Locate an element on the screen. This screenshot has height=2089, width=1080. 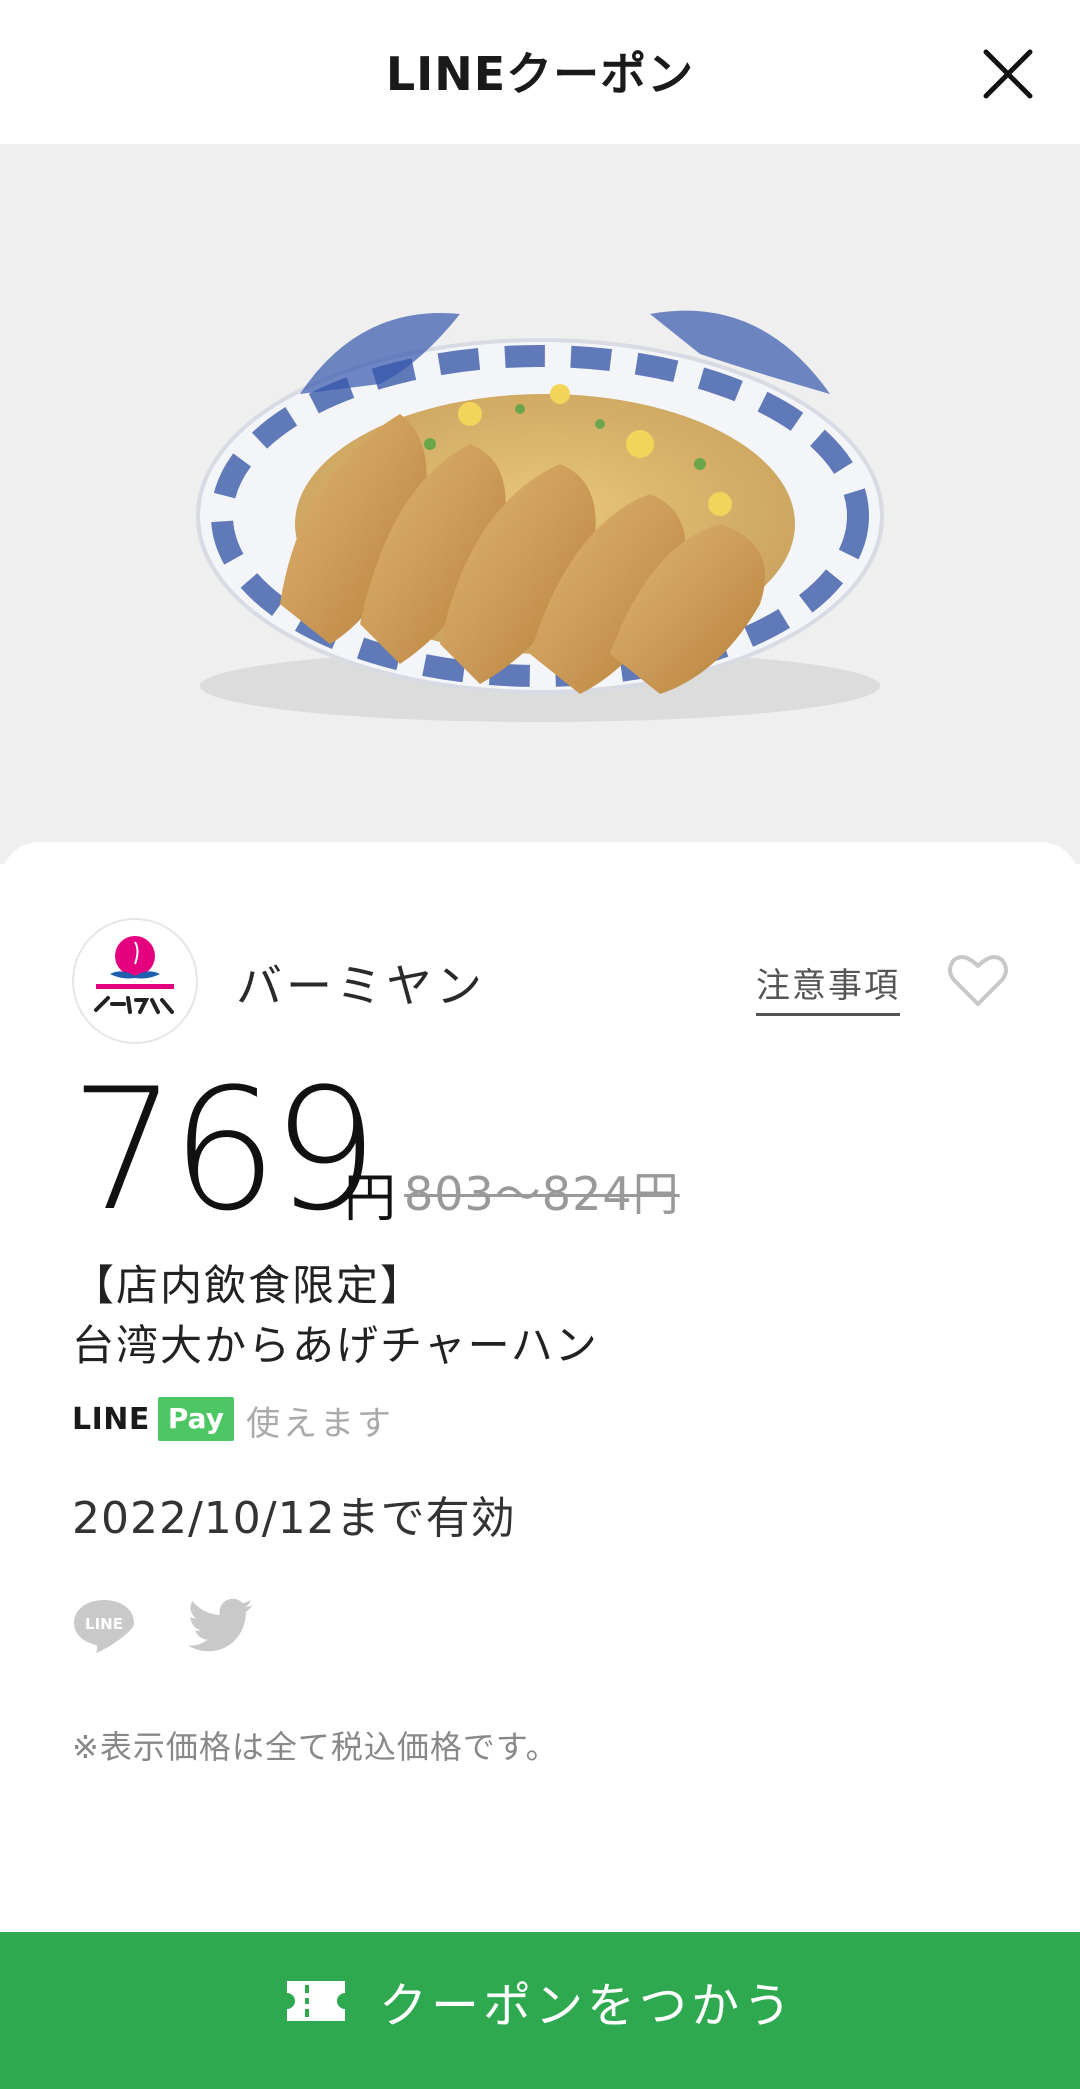
header-title: LINEクーポン is located at coordinates (540, 74).